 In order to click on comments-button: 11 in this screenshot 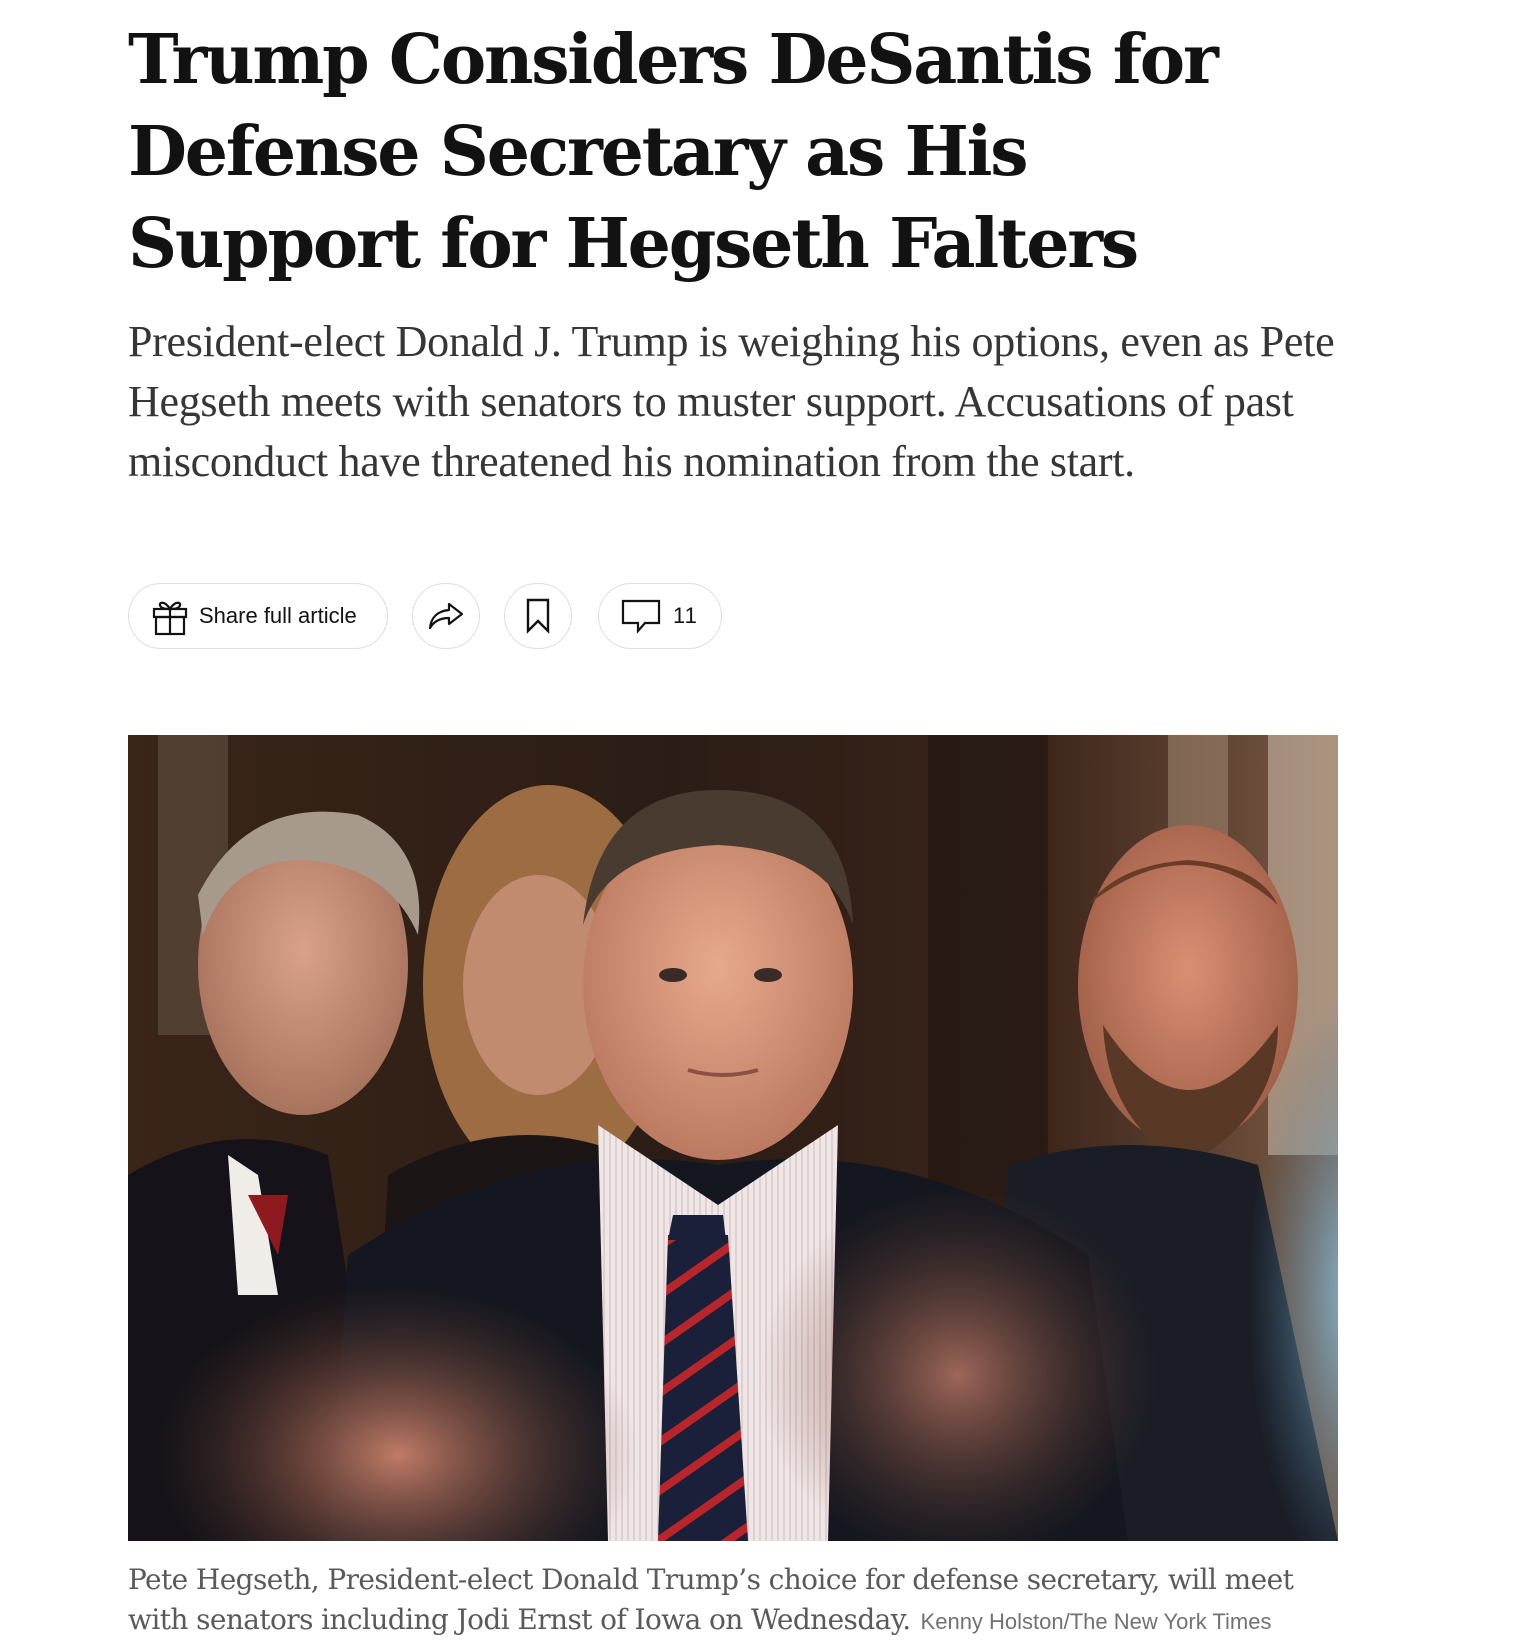, I will do `click(660, 616)`.